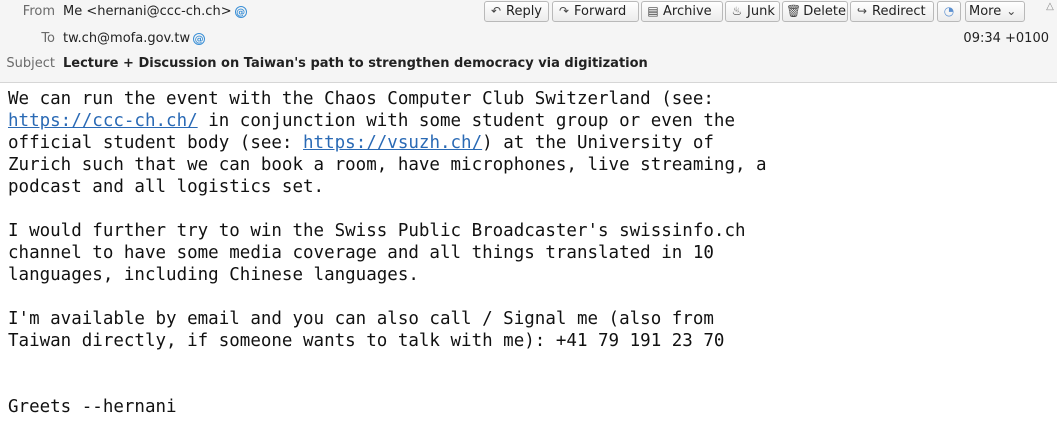  Describe the element at coordinates (496, 11) in the screenshot. I see `reply-icon: ↶` at that location.